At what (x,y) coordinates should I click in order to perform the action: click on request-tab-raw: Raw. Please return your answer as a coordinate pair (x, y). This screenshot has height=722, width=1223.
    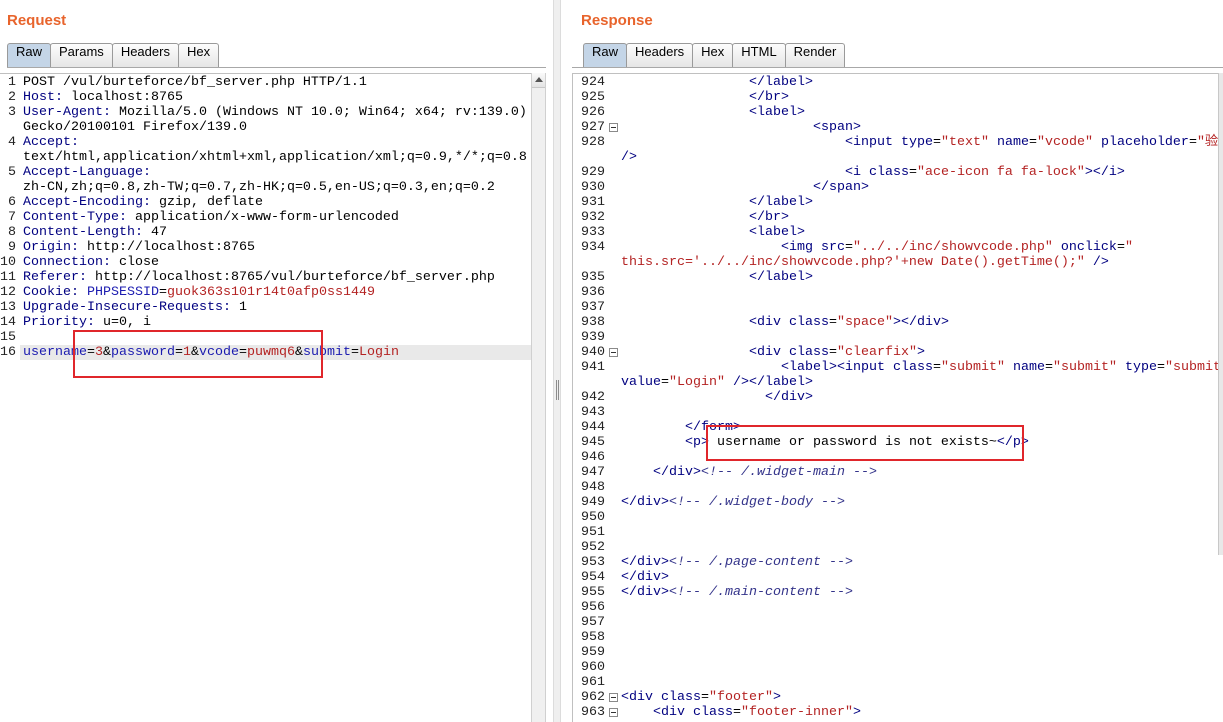
    Looking at the image, I should click on (29, 55).